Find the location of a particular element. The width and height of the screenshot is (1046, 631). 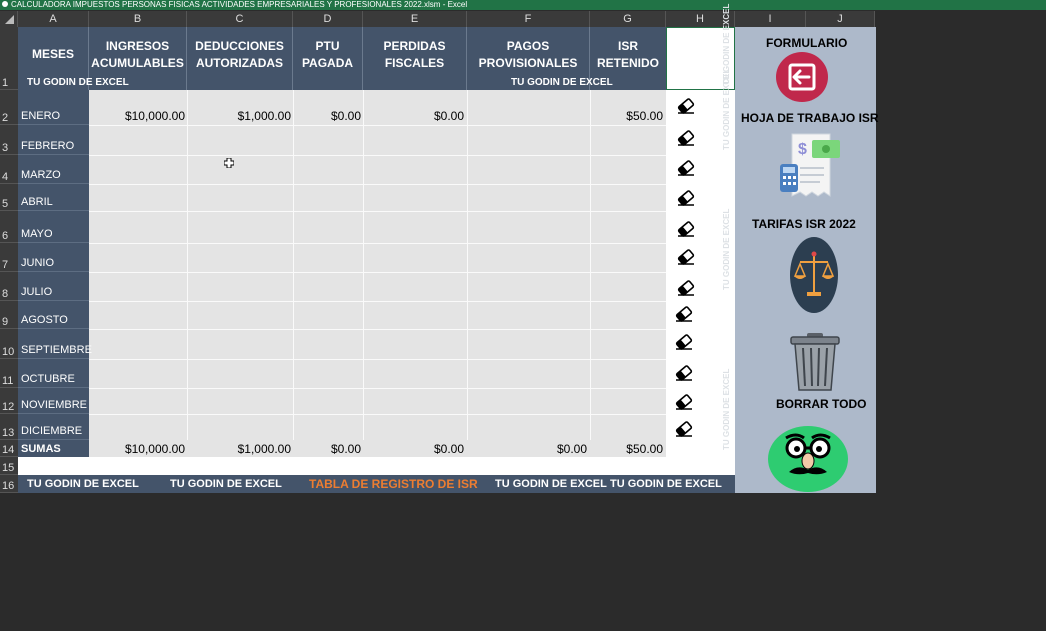

trash-icon is located at coordinates (815, 362).